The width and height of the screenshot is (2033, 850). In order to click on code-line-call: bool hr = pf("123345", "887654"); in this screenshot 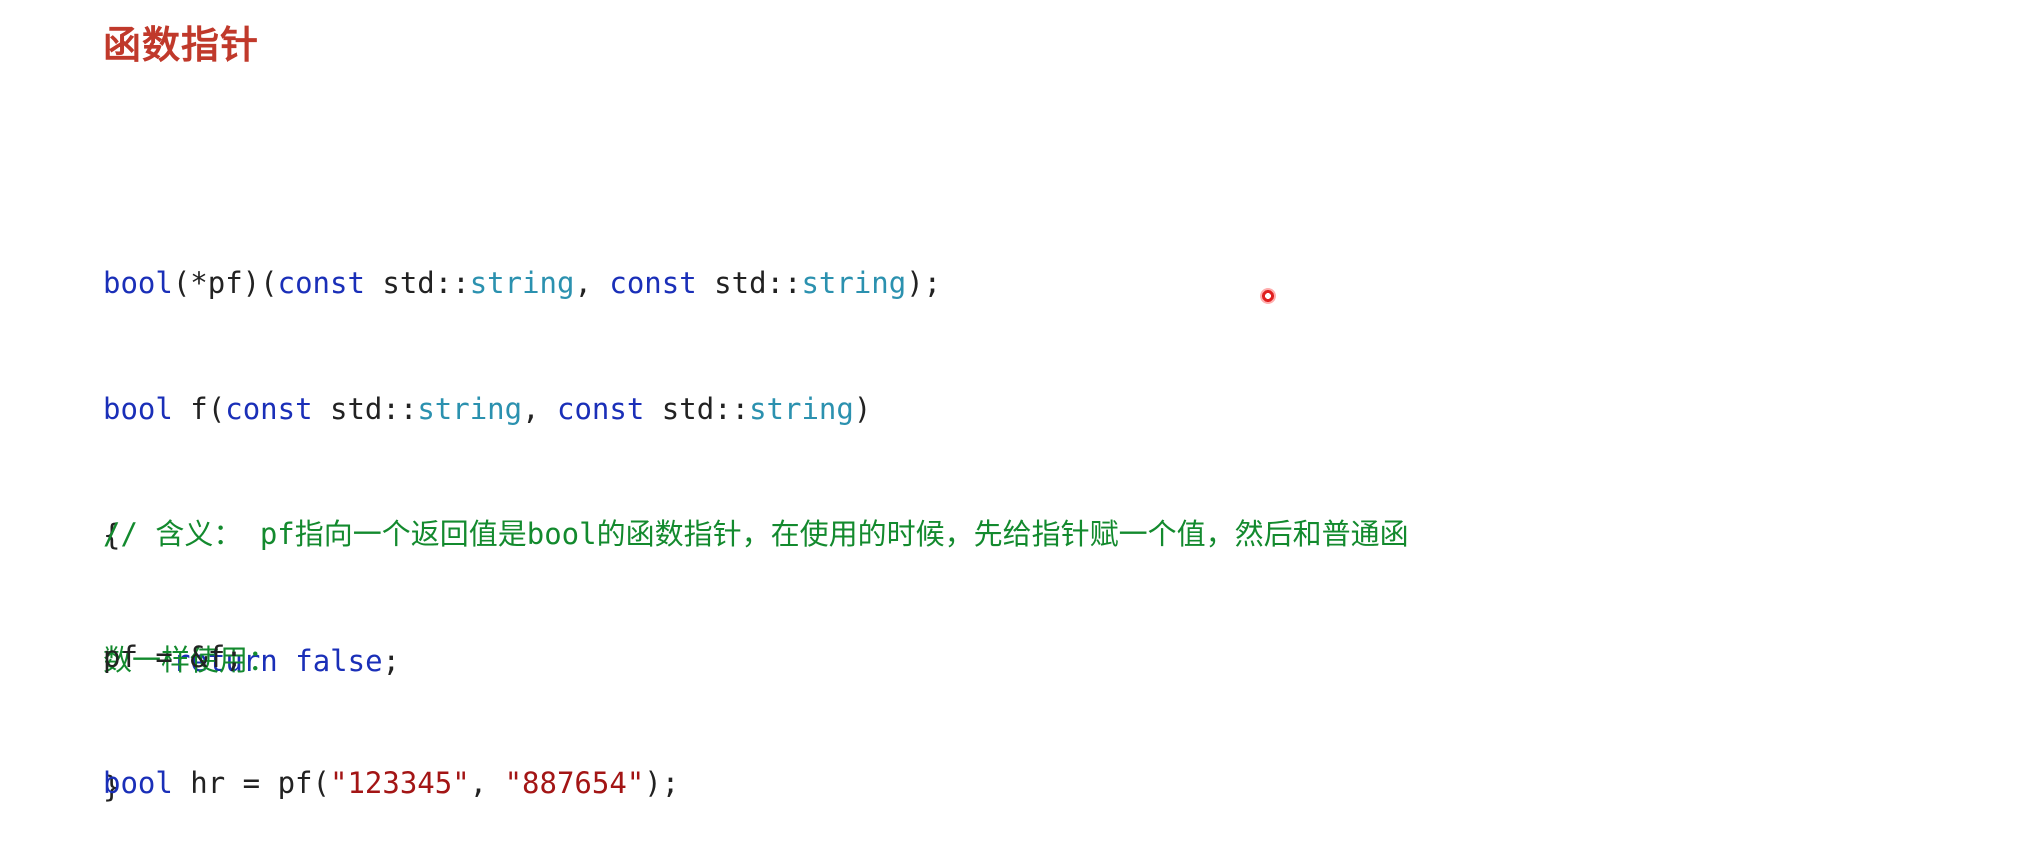, I will do `click(391, 783)`.